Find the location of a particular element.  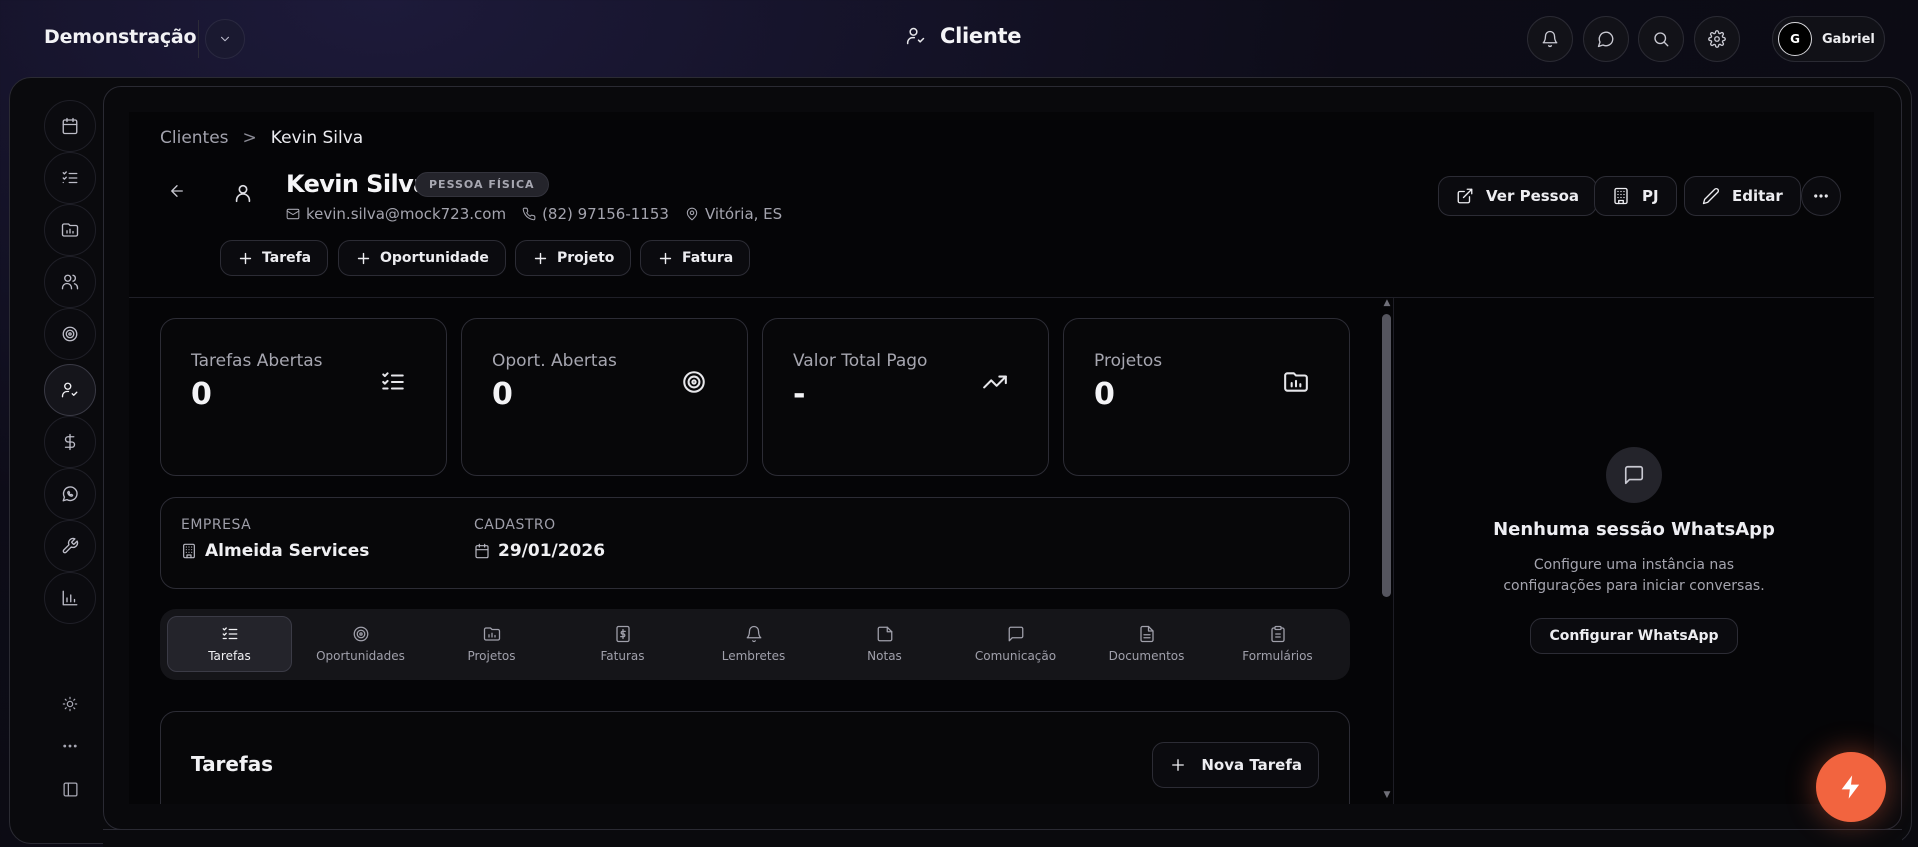

panel-divider is located at coordinates (1393, 551).